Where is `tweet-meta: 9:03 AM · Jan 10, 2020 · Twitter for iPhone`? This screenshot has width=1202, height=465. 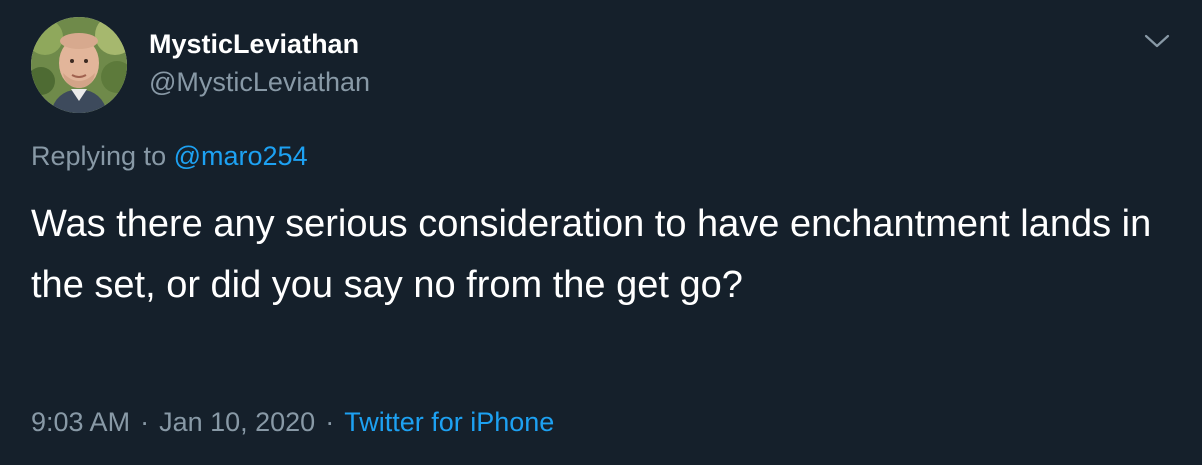 tweet-meta: 9:03 AM · Jan 10, 2020 · Twitter for iPhone is located at coordinates (292, 422).